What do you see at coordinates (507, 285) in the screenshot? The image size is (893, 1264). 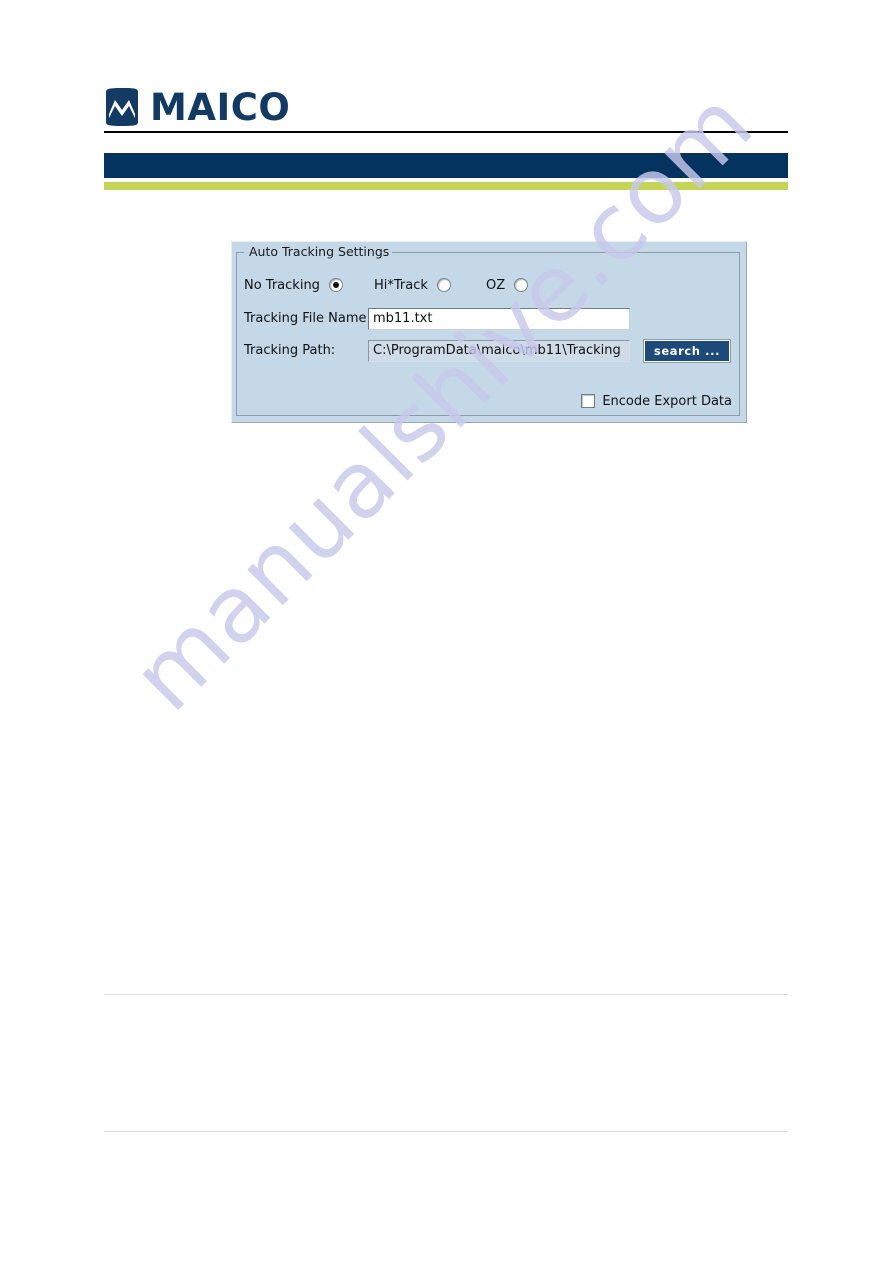 I see `radio-oz: OZ` at bounding box center [507, 285].